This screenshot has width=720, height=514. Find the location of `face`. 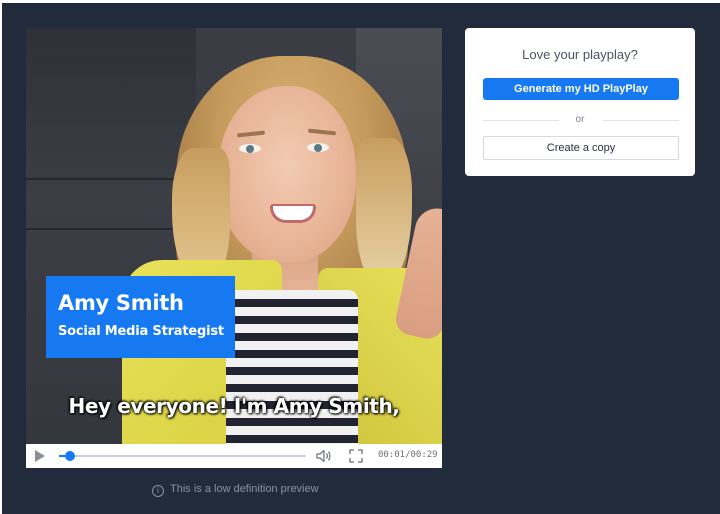

face is located at coordinates (287, 174).